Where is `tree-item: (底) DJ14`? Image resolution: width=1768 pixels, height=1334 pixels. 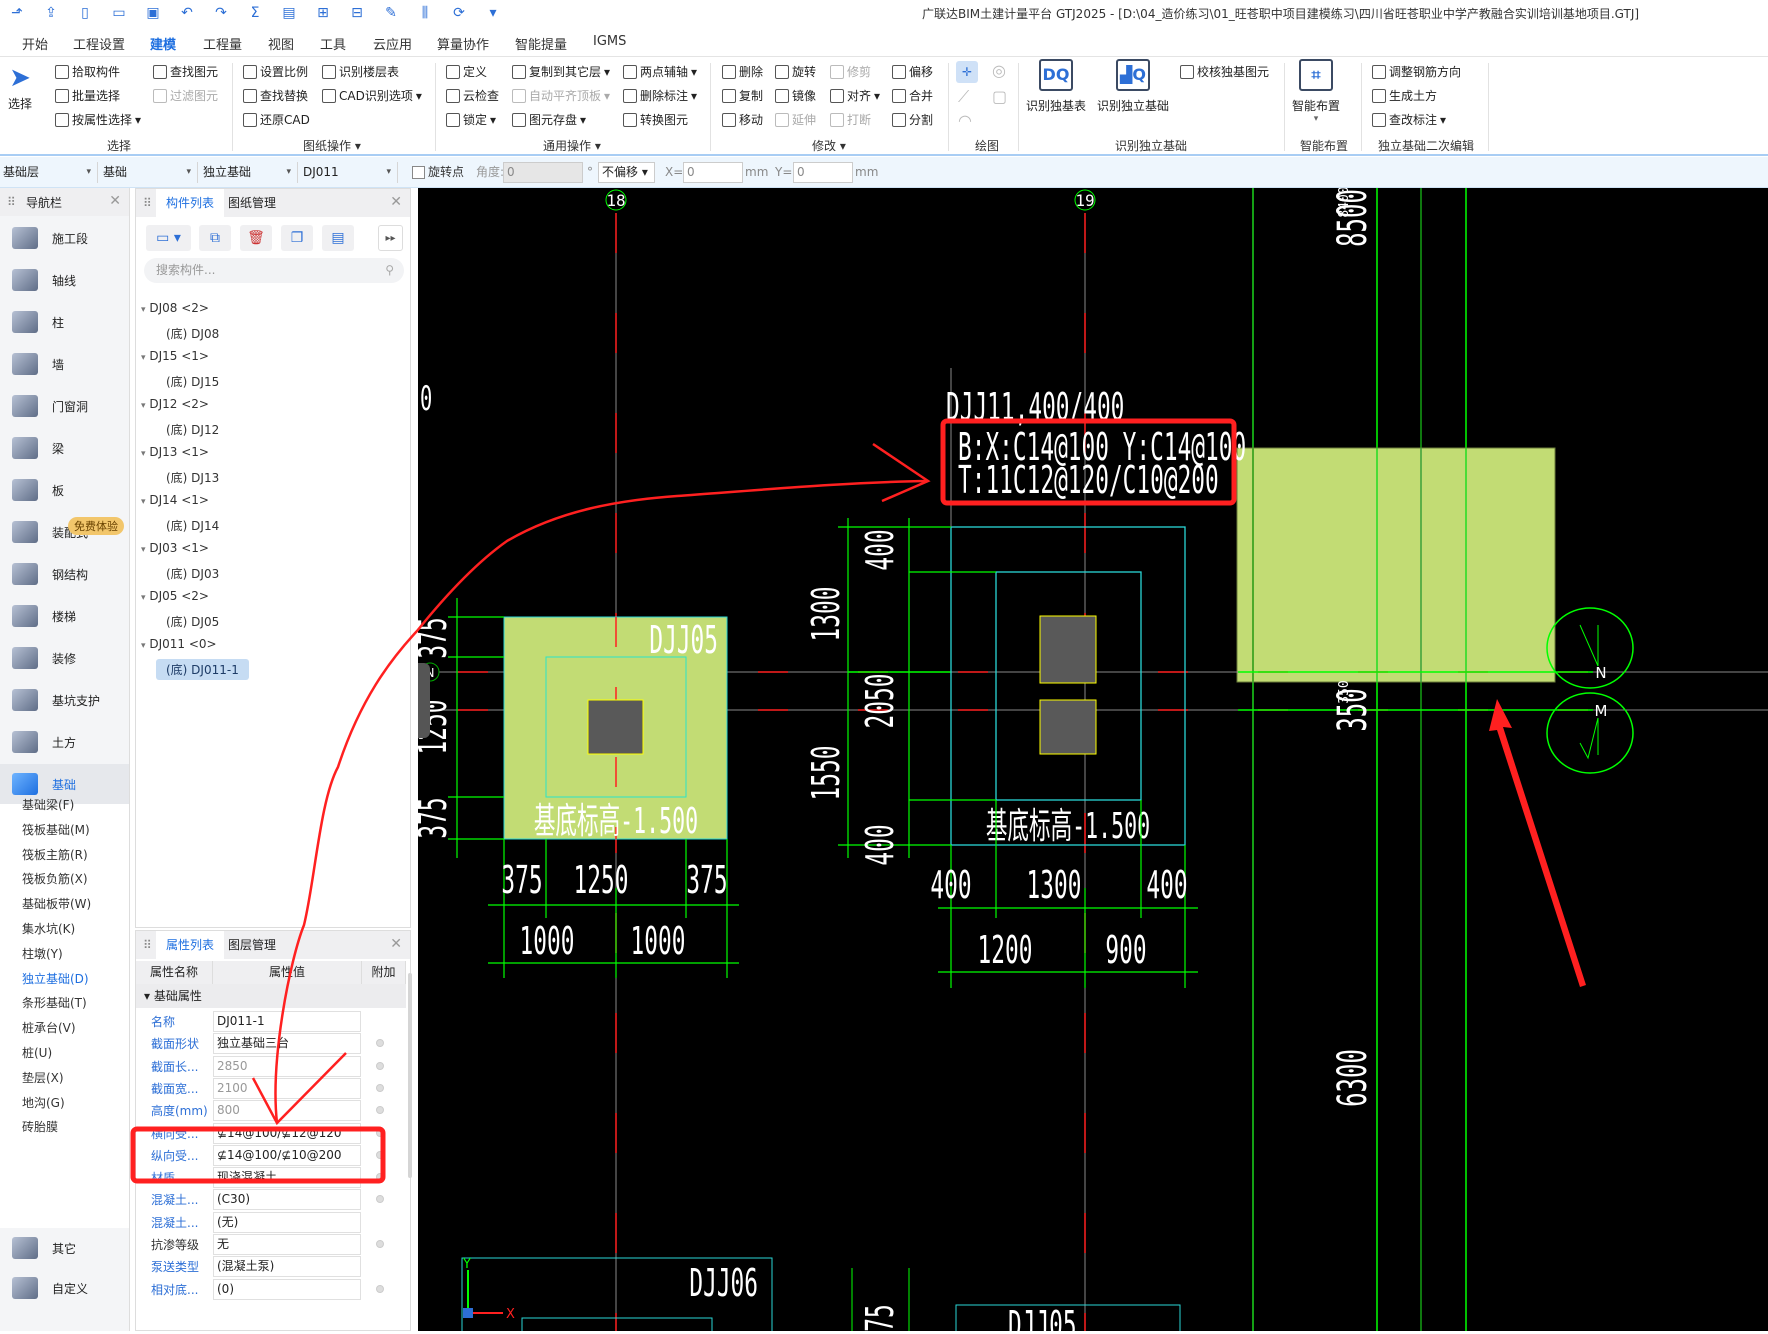 tree-item: (底) DJ14 is located at coordinates (192, 525).